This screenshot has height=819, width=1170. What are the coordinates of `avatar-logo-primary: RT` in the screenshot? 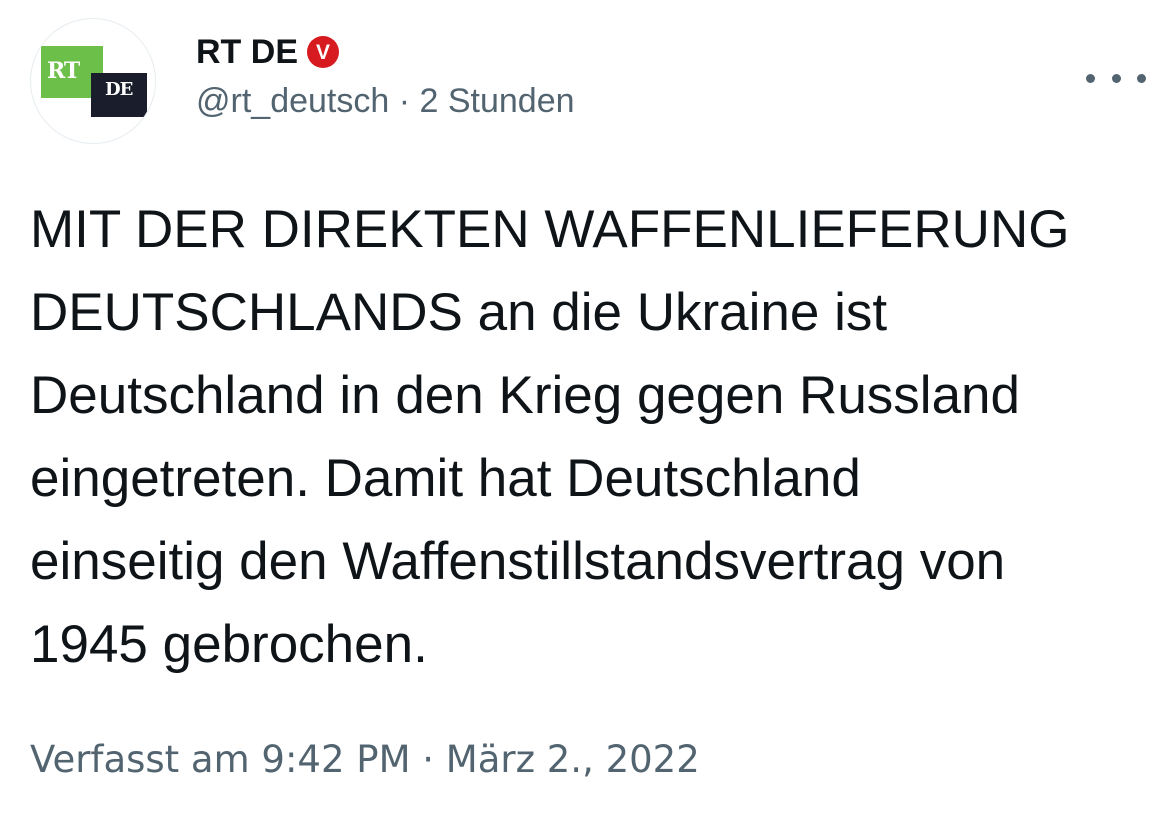 It's located at (63, 71).